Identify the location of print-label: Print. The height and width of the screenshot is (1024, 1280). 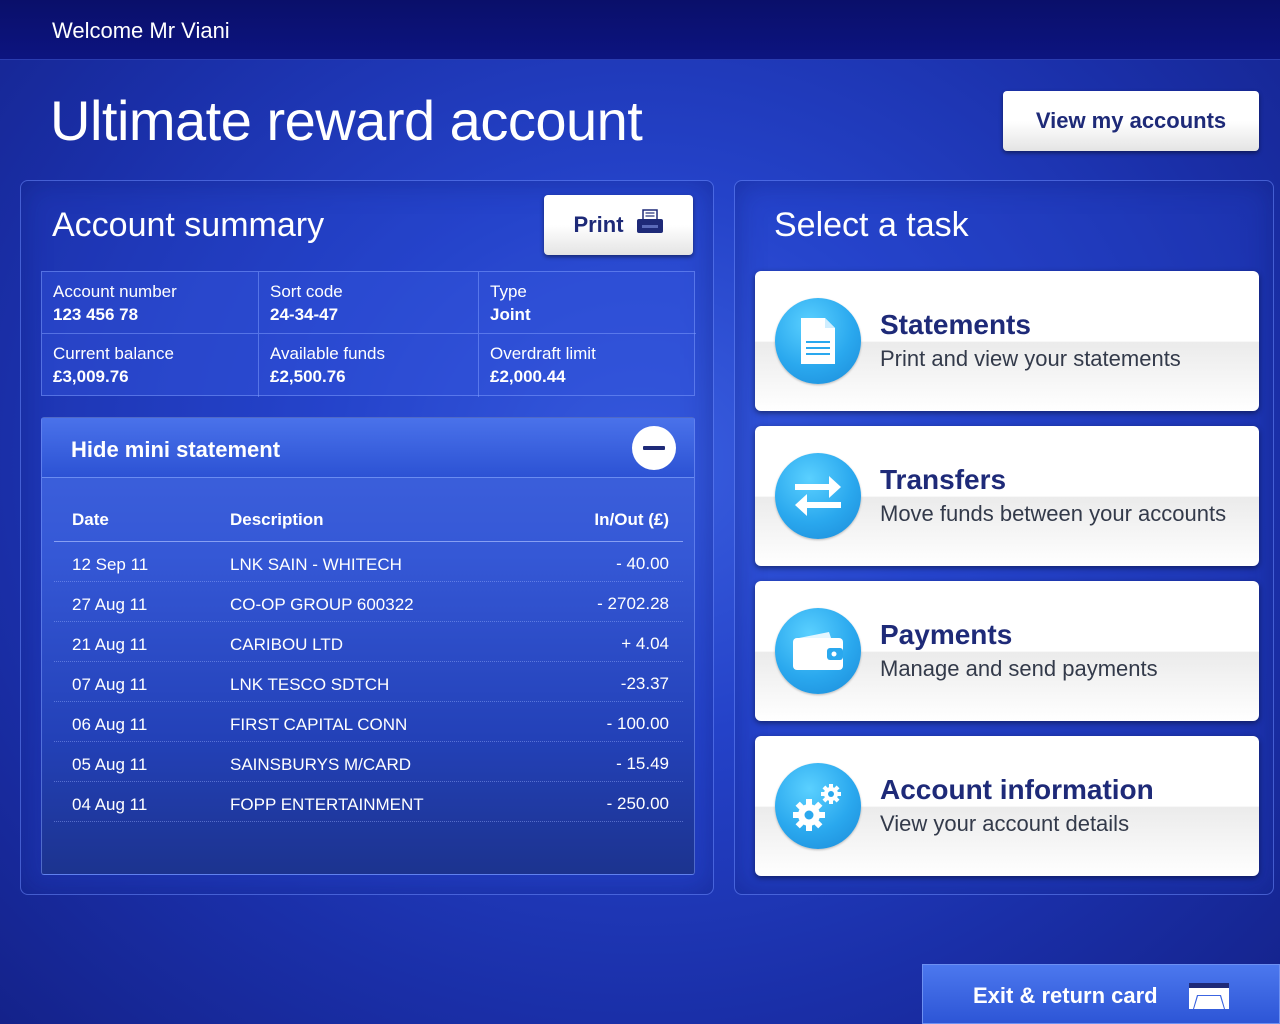
(598, 224).